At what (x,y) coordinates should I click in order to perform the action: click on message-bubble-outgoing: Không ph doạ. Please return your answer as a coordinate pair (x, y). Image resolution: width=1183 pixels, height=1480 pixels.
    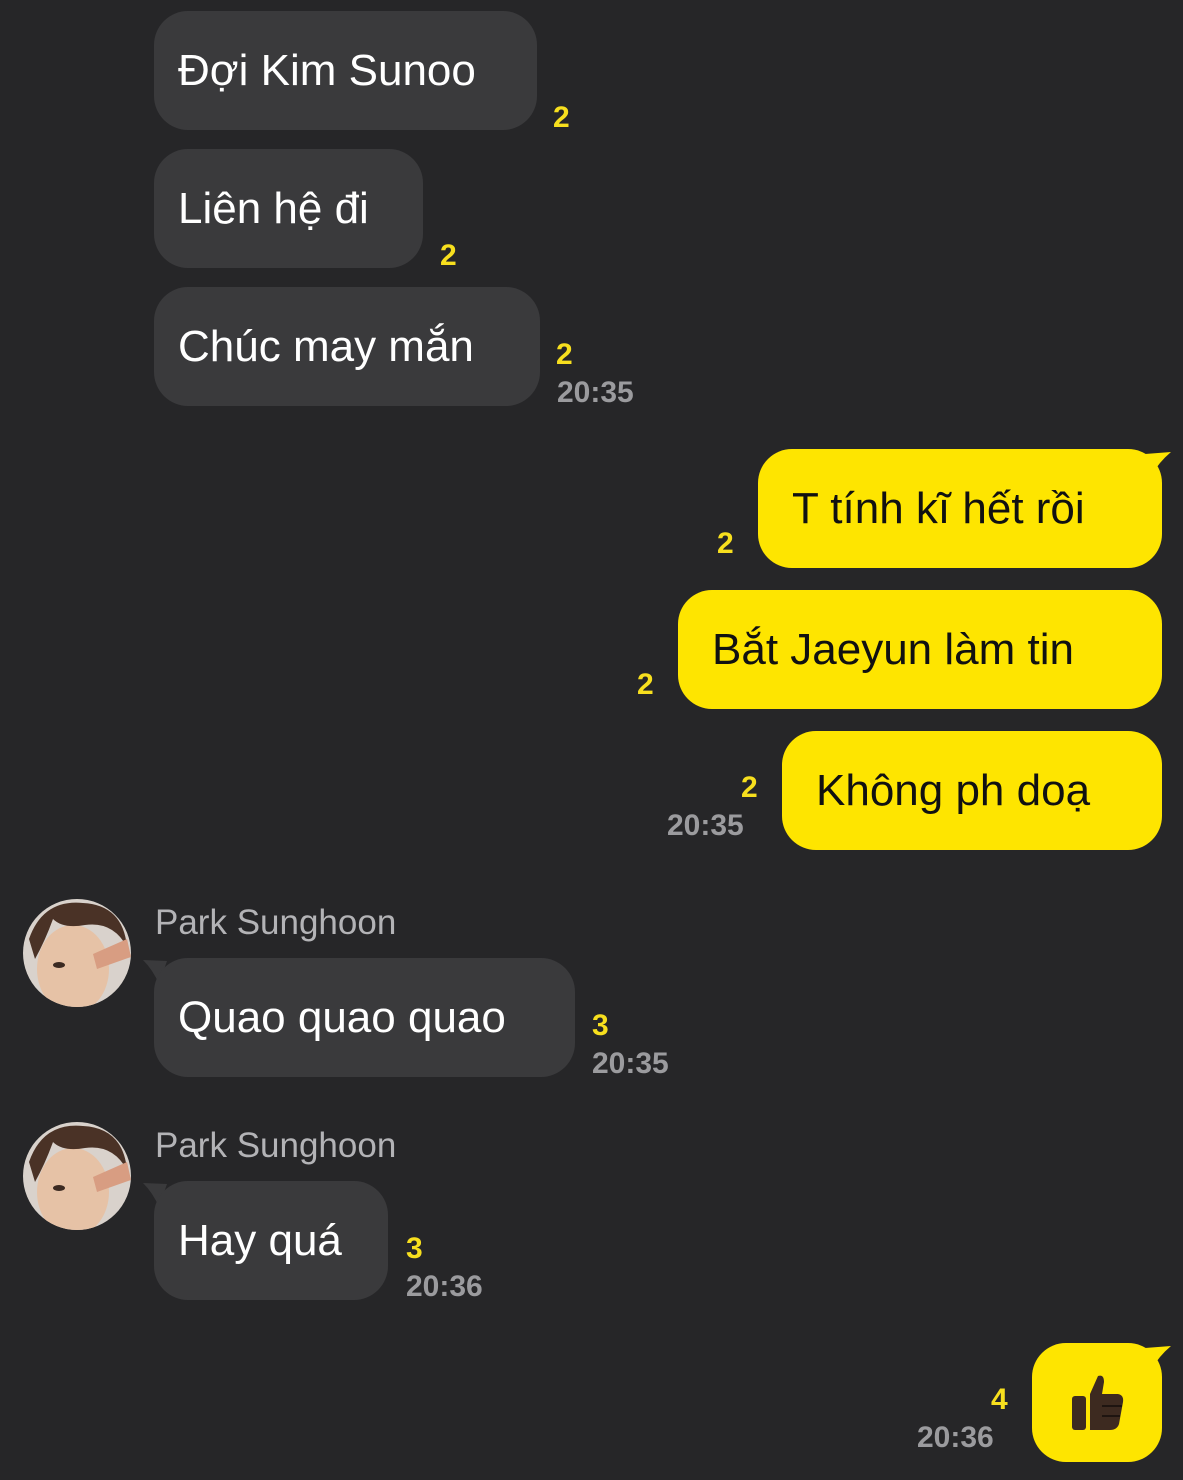
    Looking at the image, I should click on (972, 790).